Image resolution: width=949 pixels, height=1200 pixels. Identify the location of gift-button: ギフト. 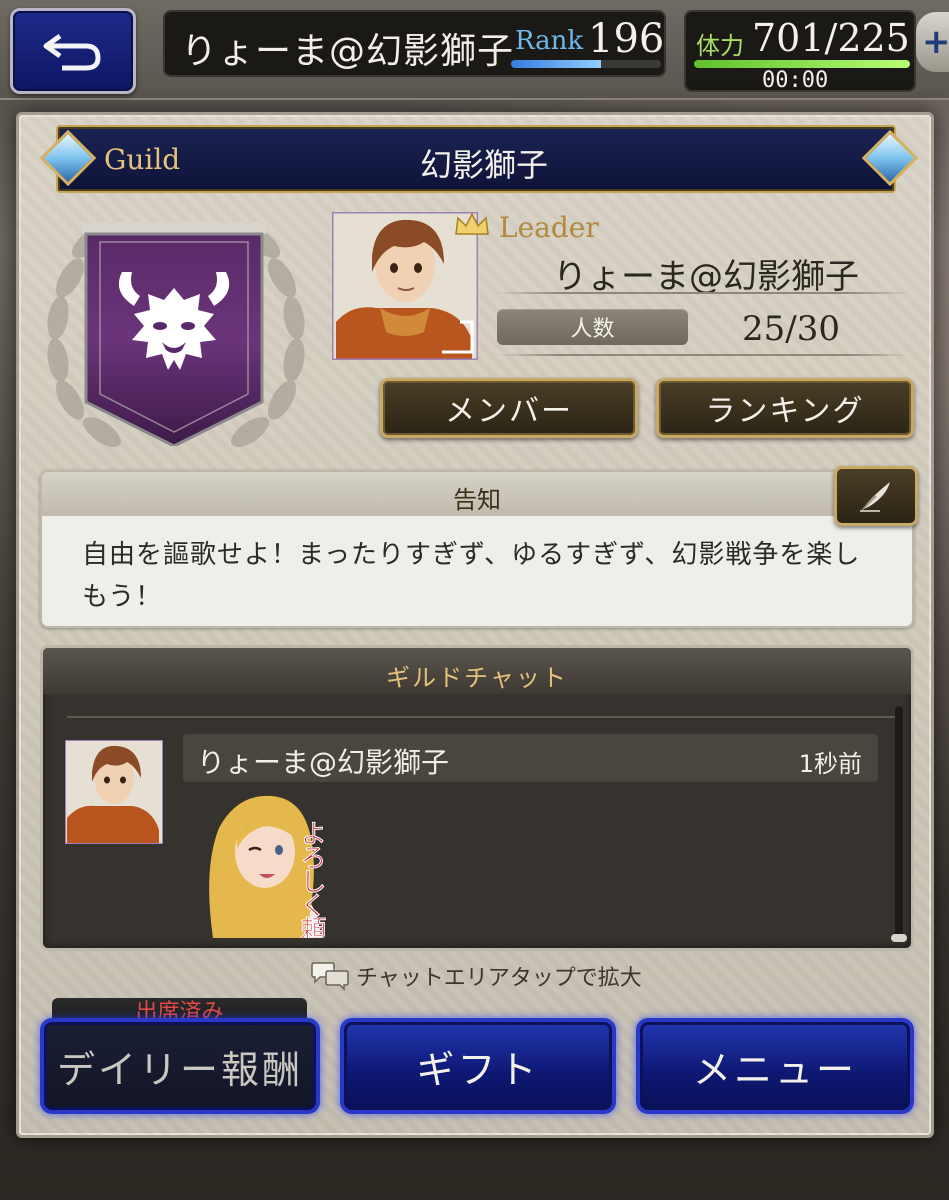
(478, 1066).